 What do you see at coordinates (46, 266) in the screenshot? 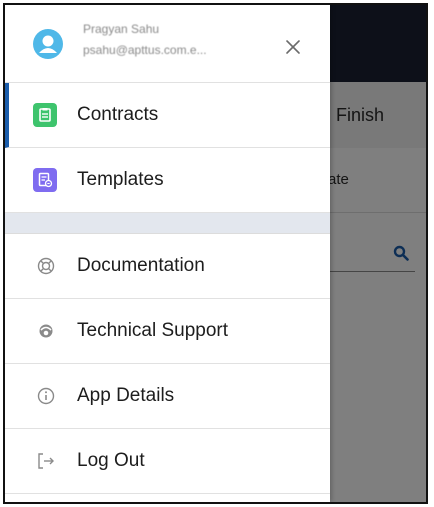
I see `lifebuoy-icon` at bounding box center [46, 266].